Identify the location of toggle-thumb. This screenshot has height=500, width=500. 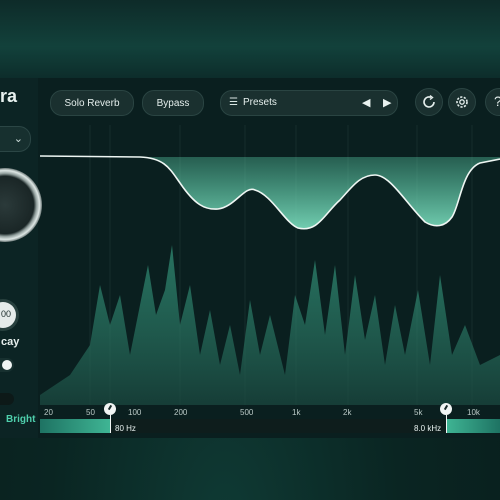
(7, 365).